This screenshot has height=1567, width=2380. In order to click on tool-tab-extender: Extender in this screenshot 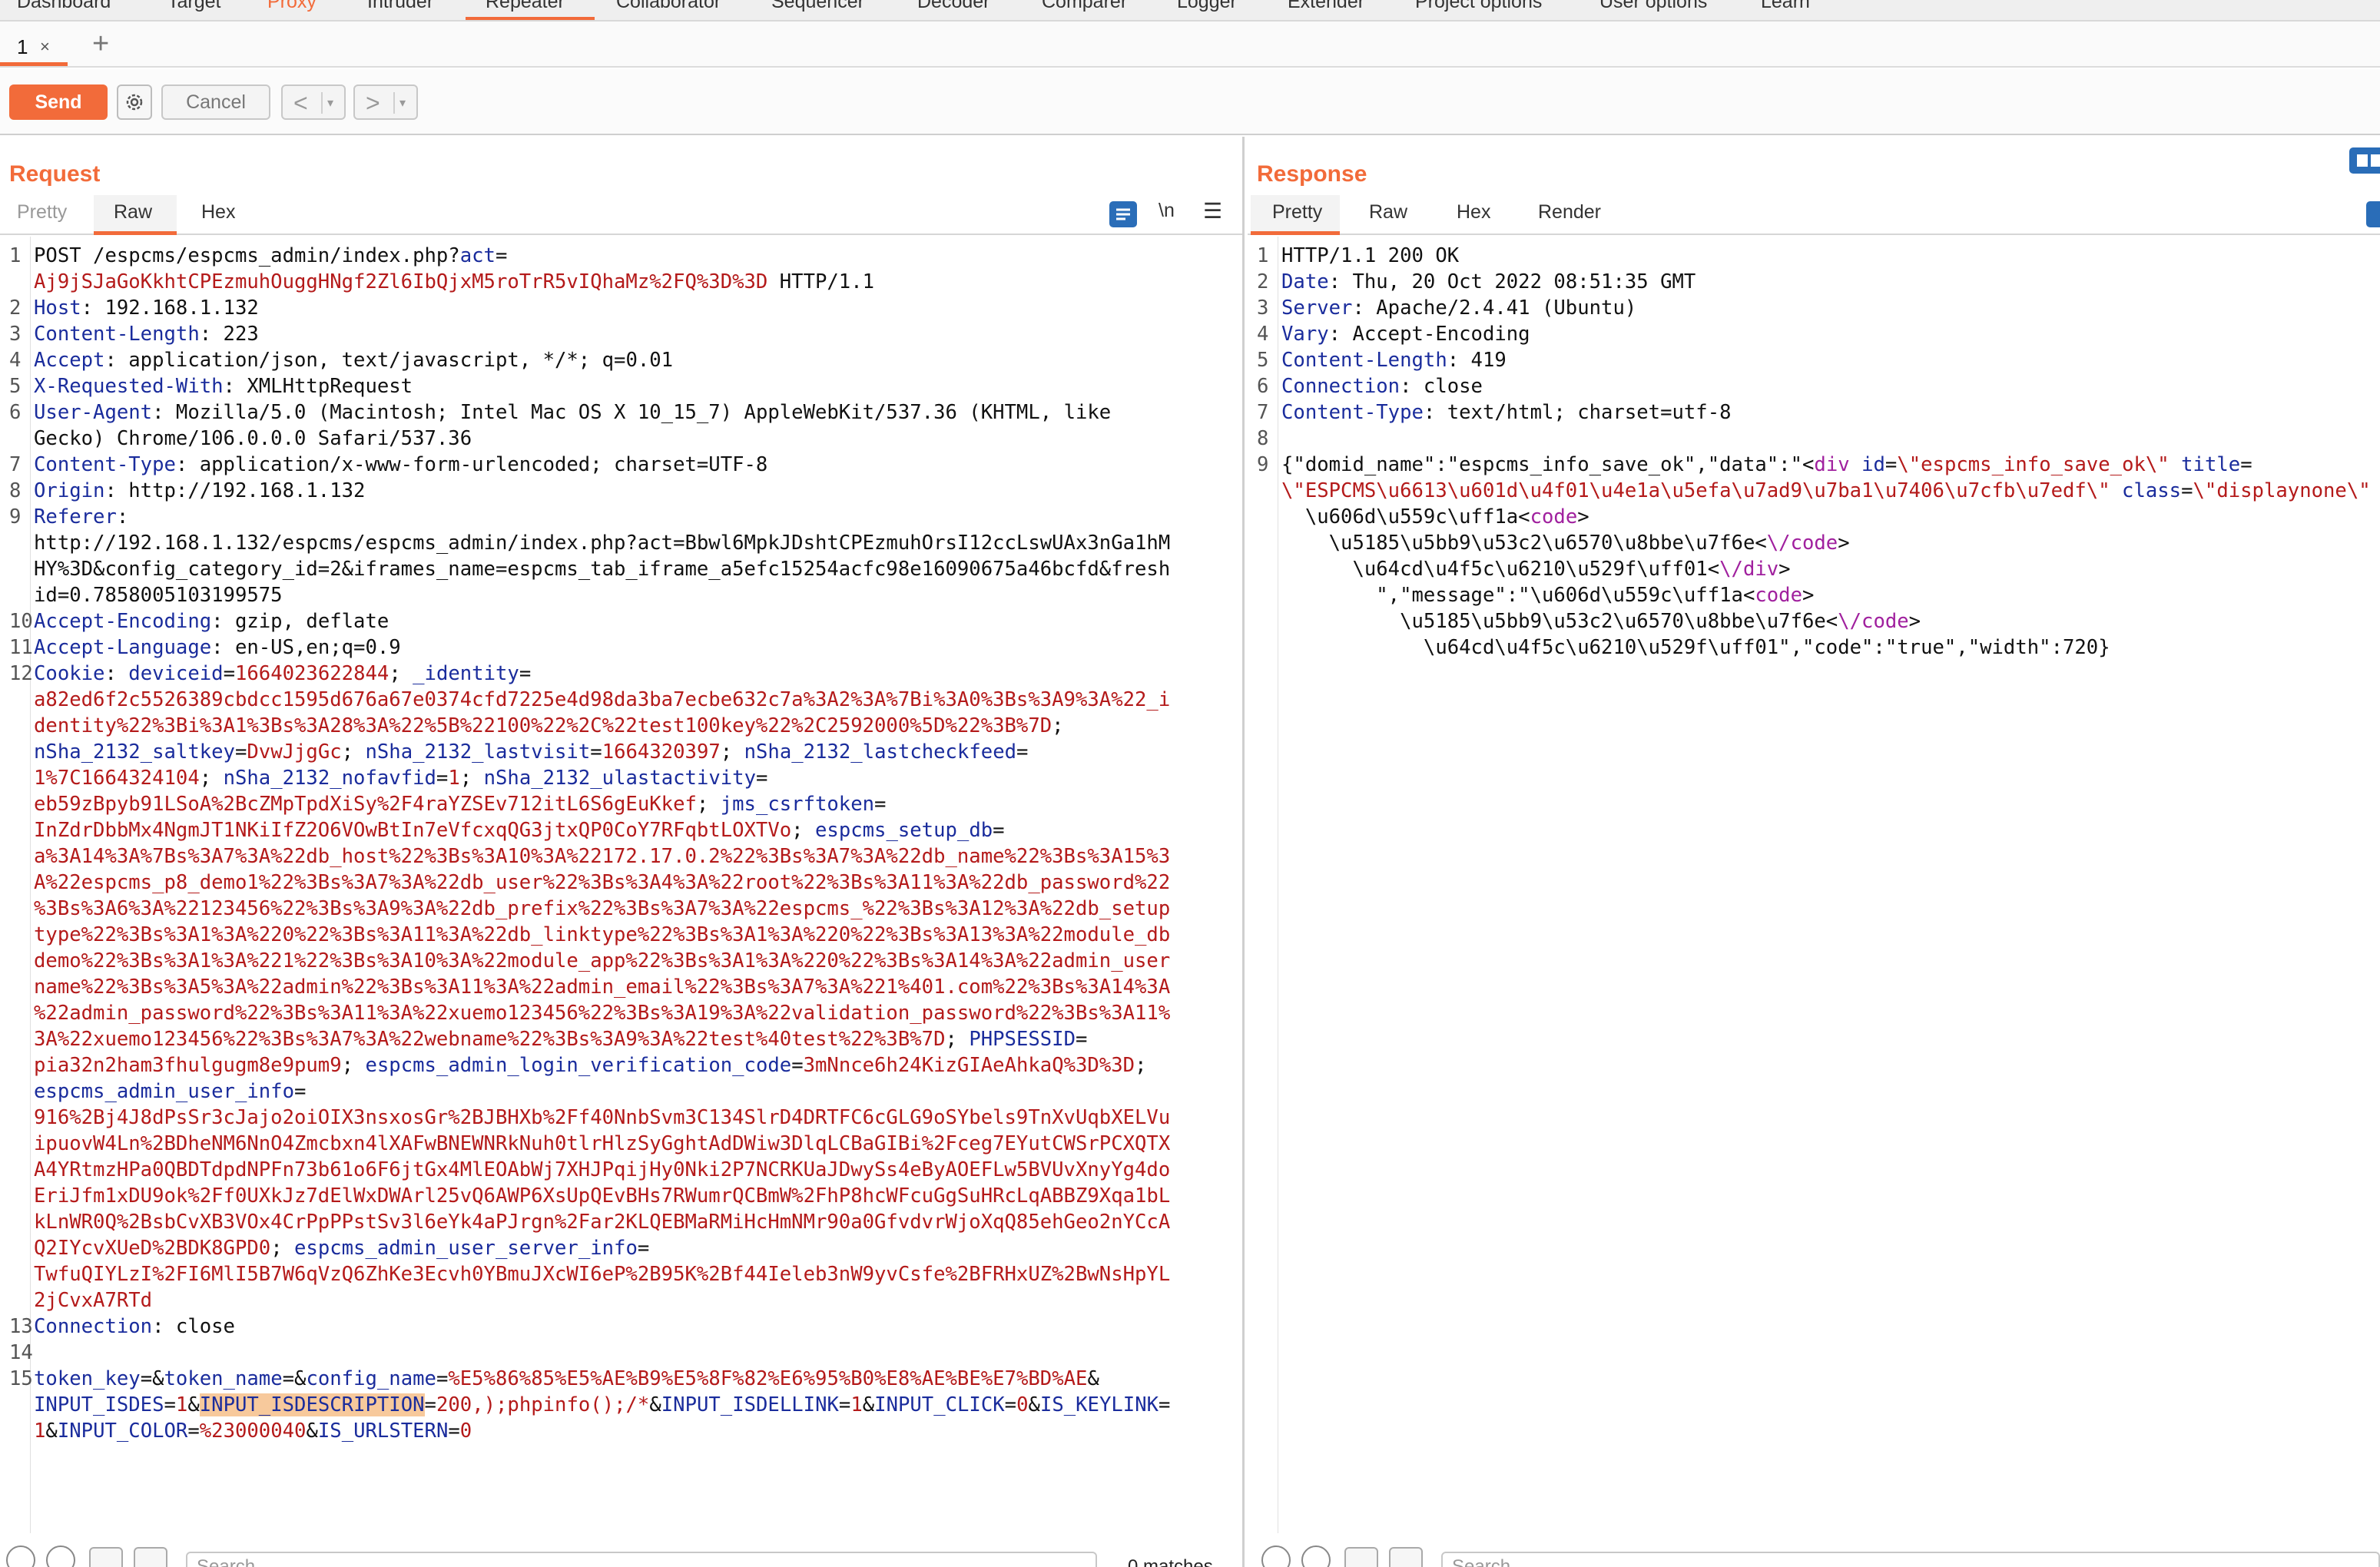, I will do `click(1326, 7)`.